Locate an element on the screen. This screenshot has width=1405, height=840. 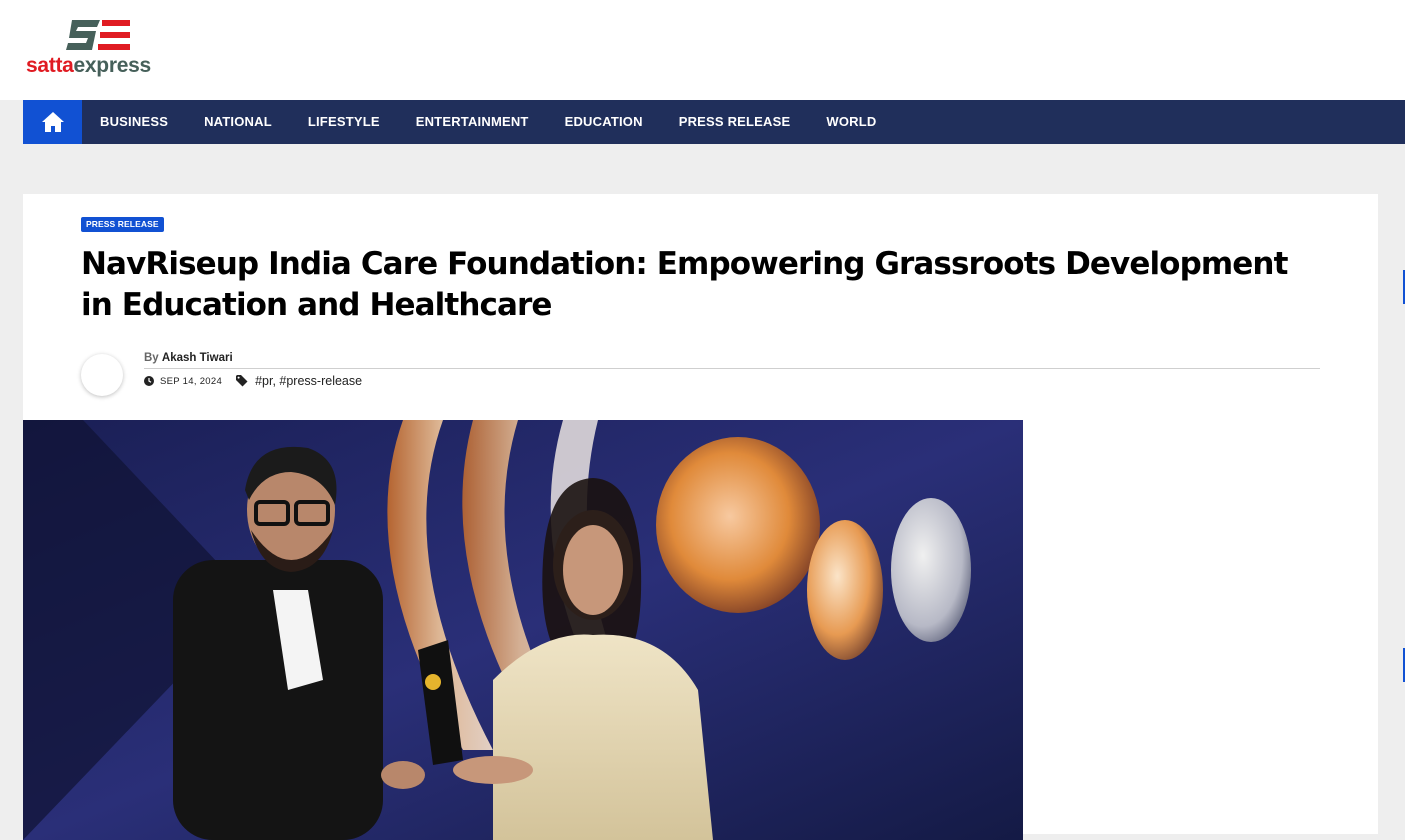
nav-item-lifestyle: LIFESTYLE is located at coordinates (344, 122).